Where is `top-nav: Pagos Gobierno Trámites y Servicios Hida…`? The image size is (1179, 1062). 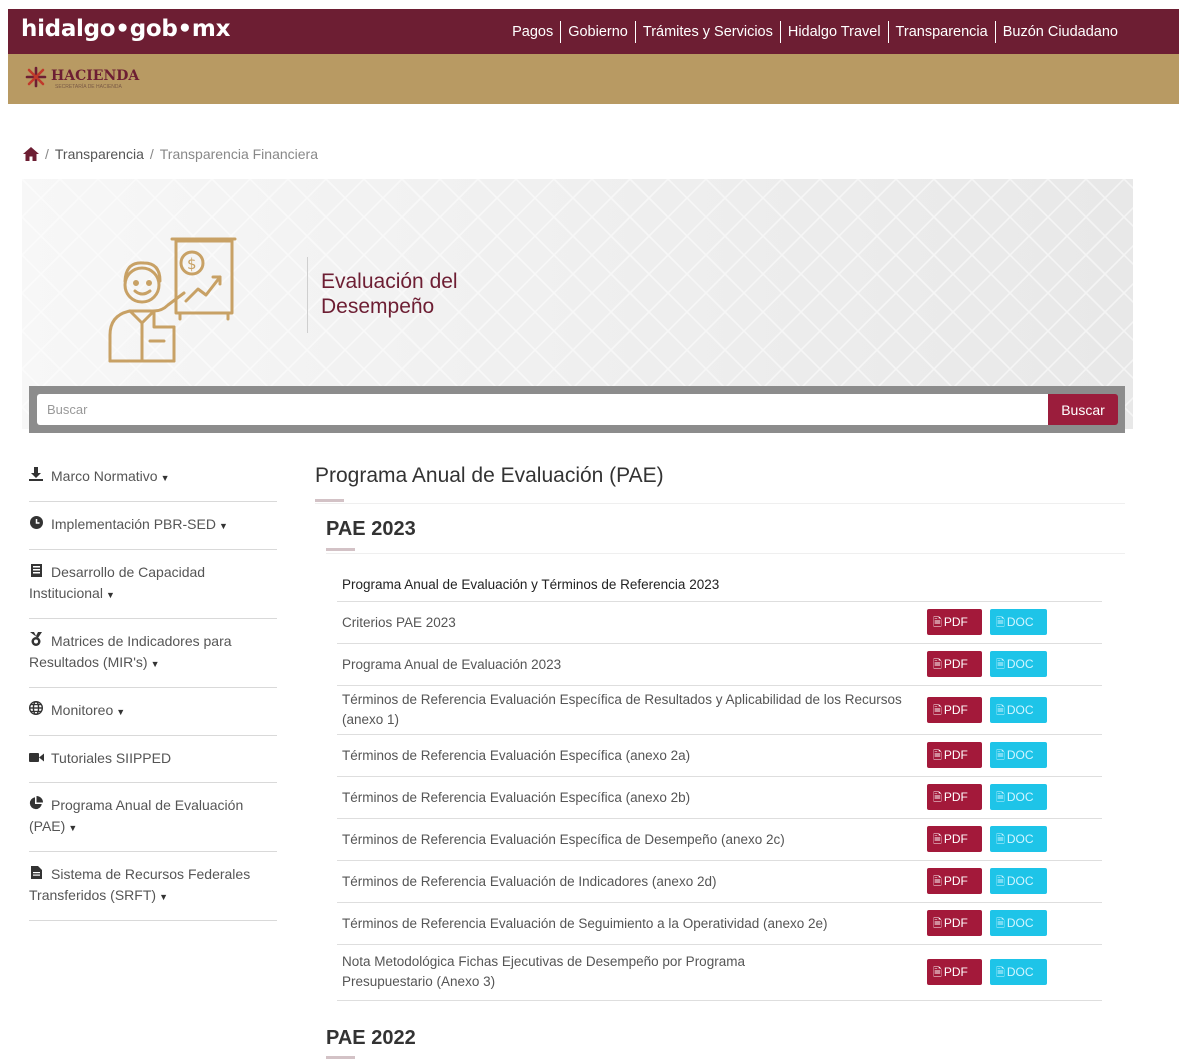 top-nav: Pagos Gobierno Trámites y Servicios Hida… is located at coordinates (815, 31).